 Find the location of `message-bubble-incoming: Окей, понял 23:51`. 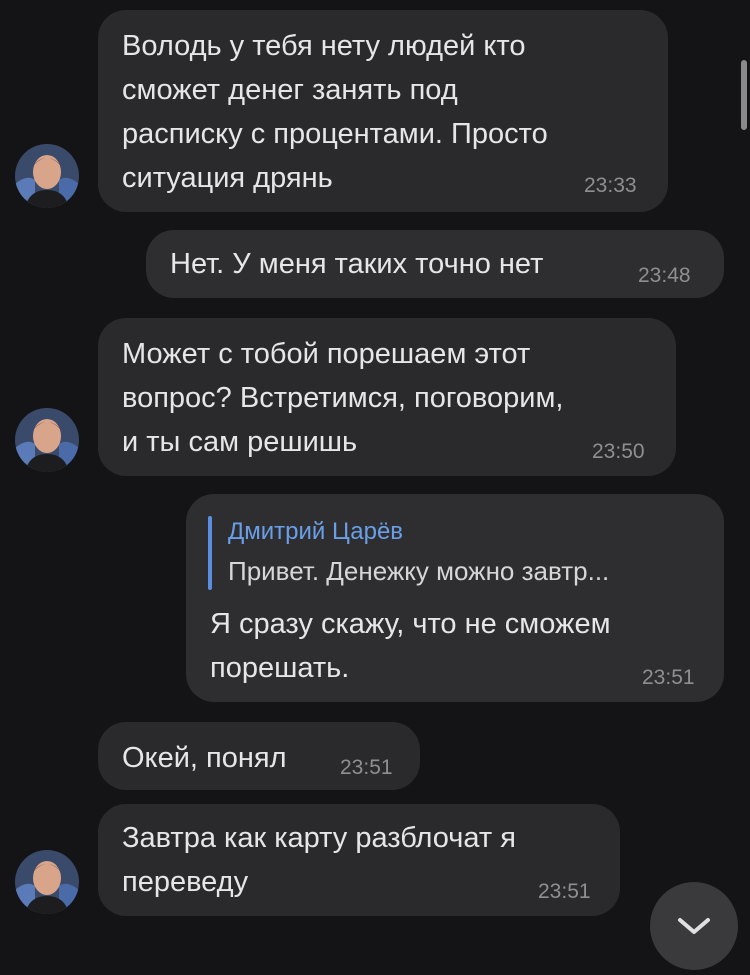

message-bubble-incoming: Окей, понял 23:51 is located at coordinates (259, 756).